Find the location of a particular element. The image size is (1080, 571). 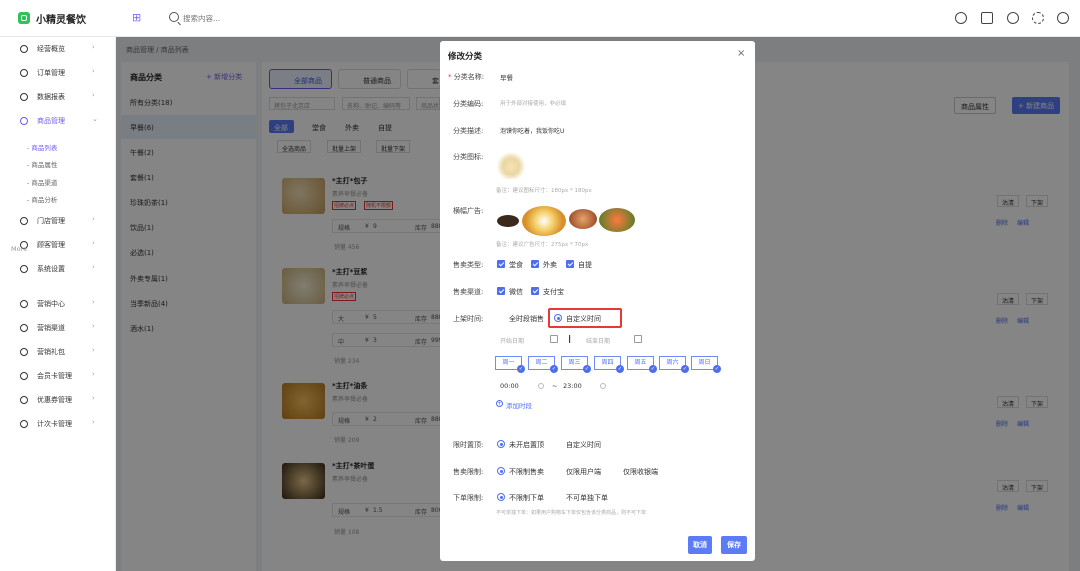

chat-icon is located at coordinates (1013, 18).